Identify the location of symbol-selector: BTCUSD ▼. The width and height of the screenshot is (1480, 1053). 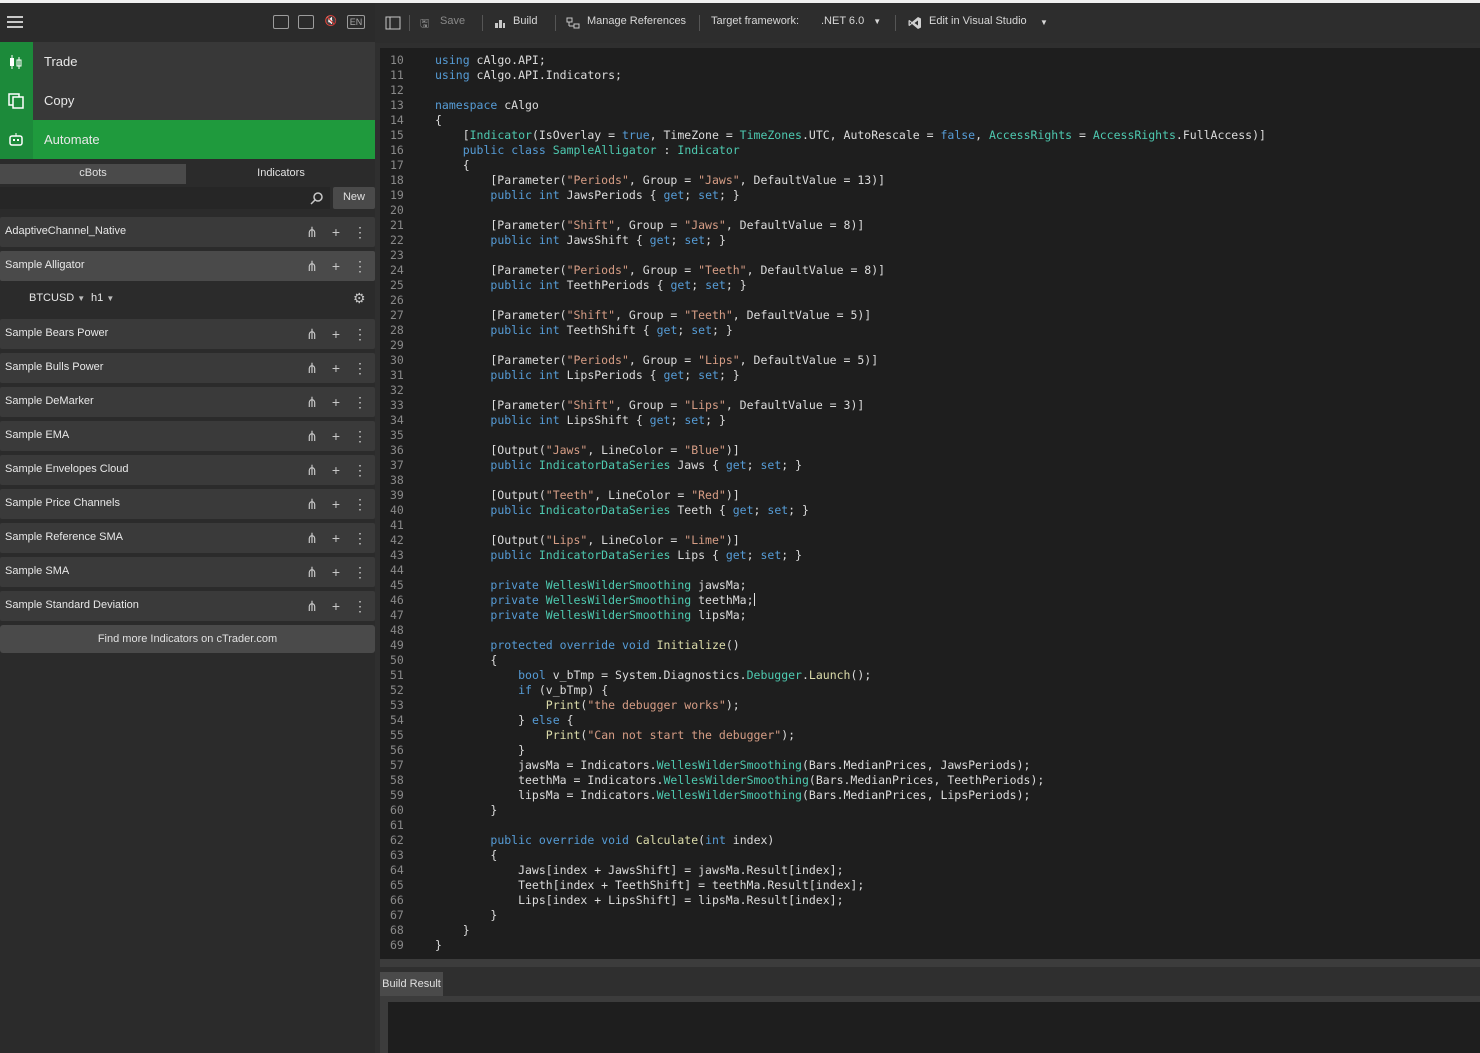
(57, 298).